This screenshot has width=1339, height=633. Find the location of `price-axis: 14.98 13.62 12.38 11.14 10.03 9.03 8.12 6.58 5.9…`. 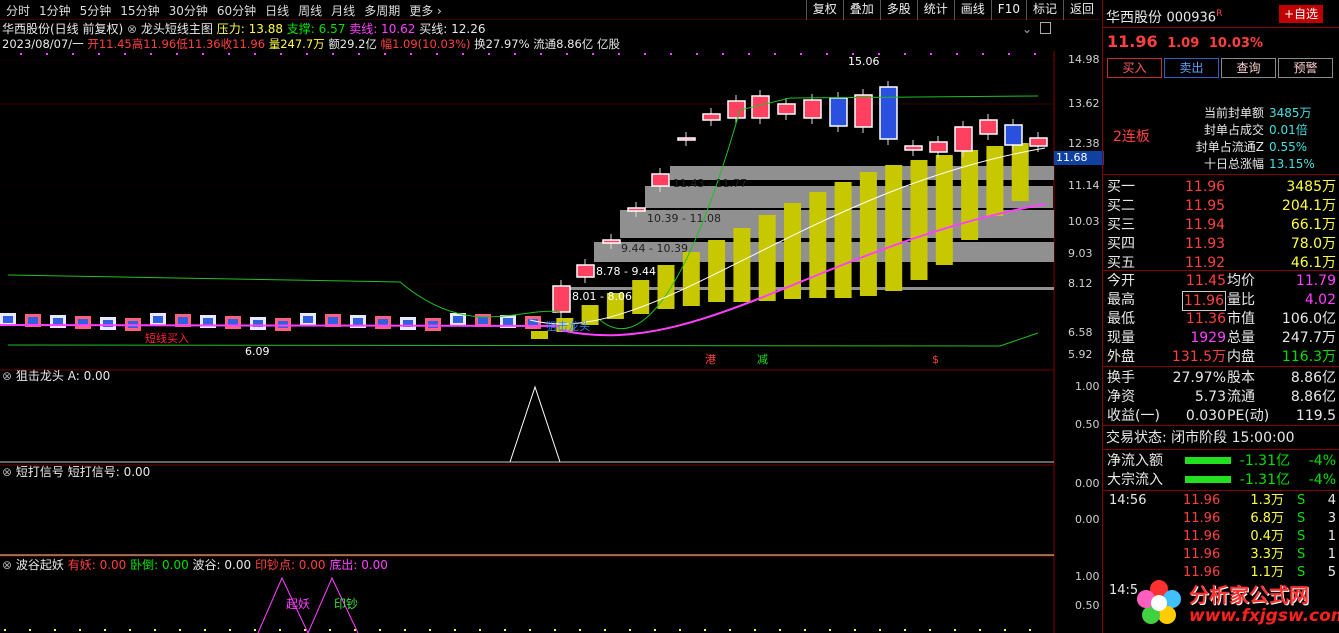

price-axis: 14.98 13.62 12.38 11.14 10.03 9.03 8.12 6.58 5.9… is located at coordinates (1078, 185).